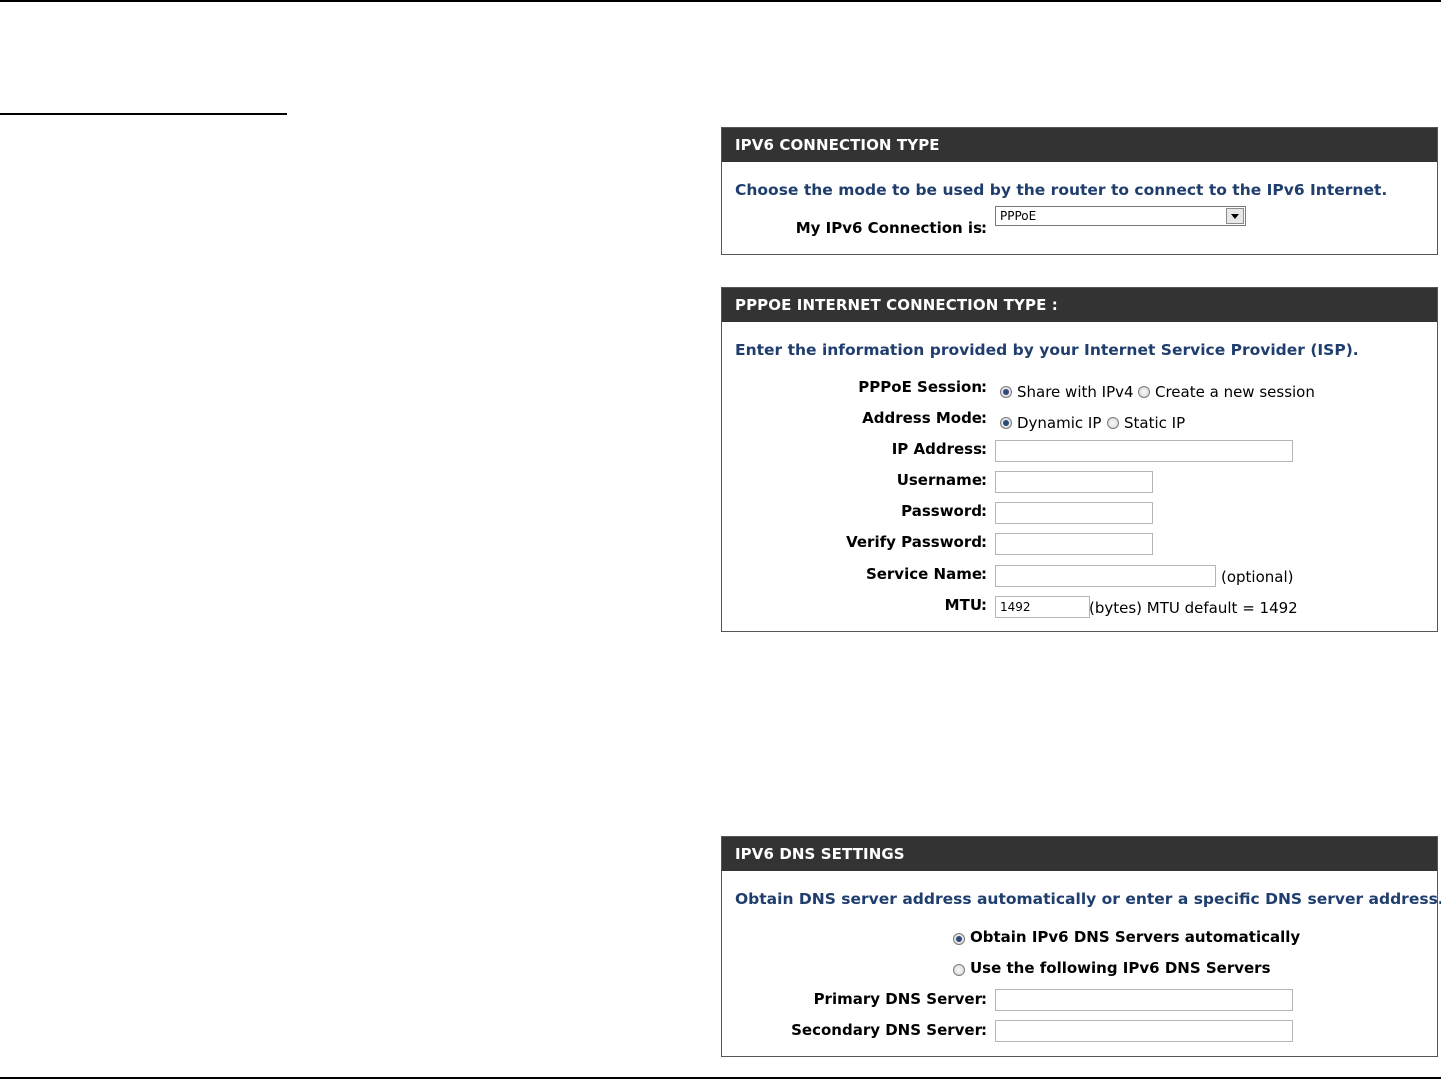 This screenshot has width=1441, height=1081. What do you see at coordinates (923, 574) in the screenshot?
I see `service-name-label: Service Name` at bounding box center [923, 574].